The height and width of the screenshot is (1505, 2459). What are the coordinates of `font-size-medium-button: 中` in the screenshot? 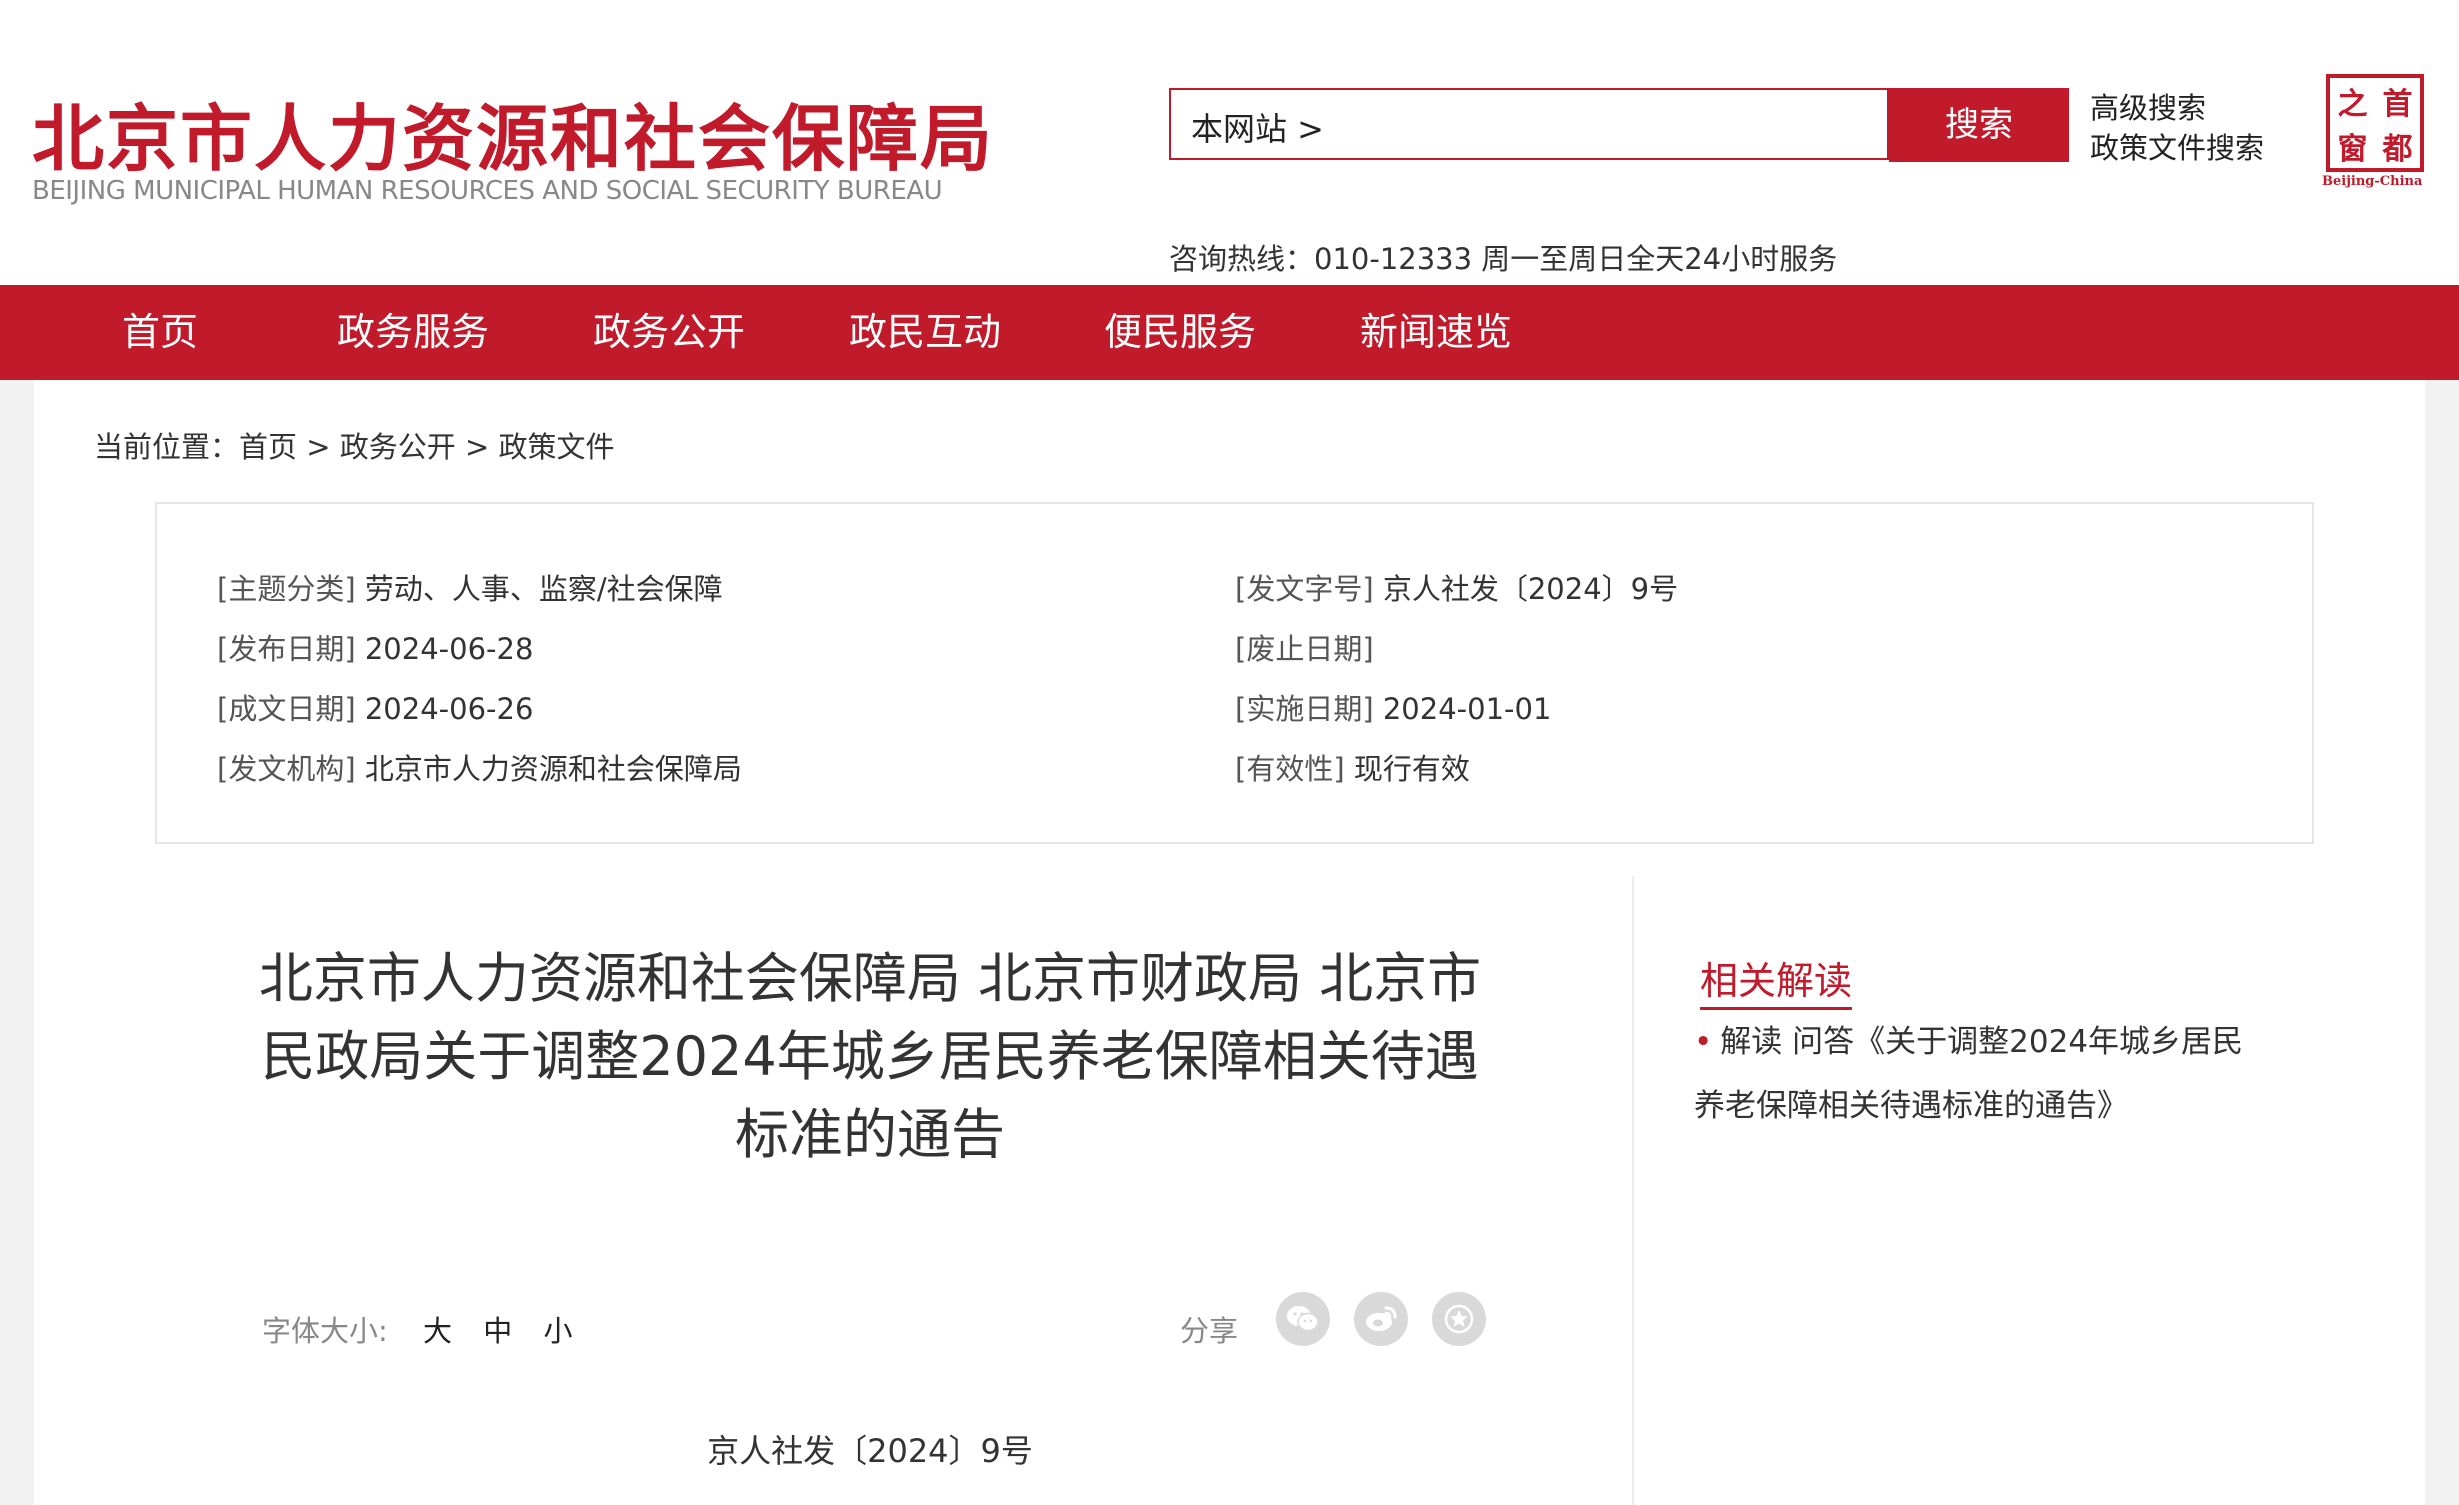 It's located at (497, 1331).